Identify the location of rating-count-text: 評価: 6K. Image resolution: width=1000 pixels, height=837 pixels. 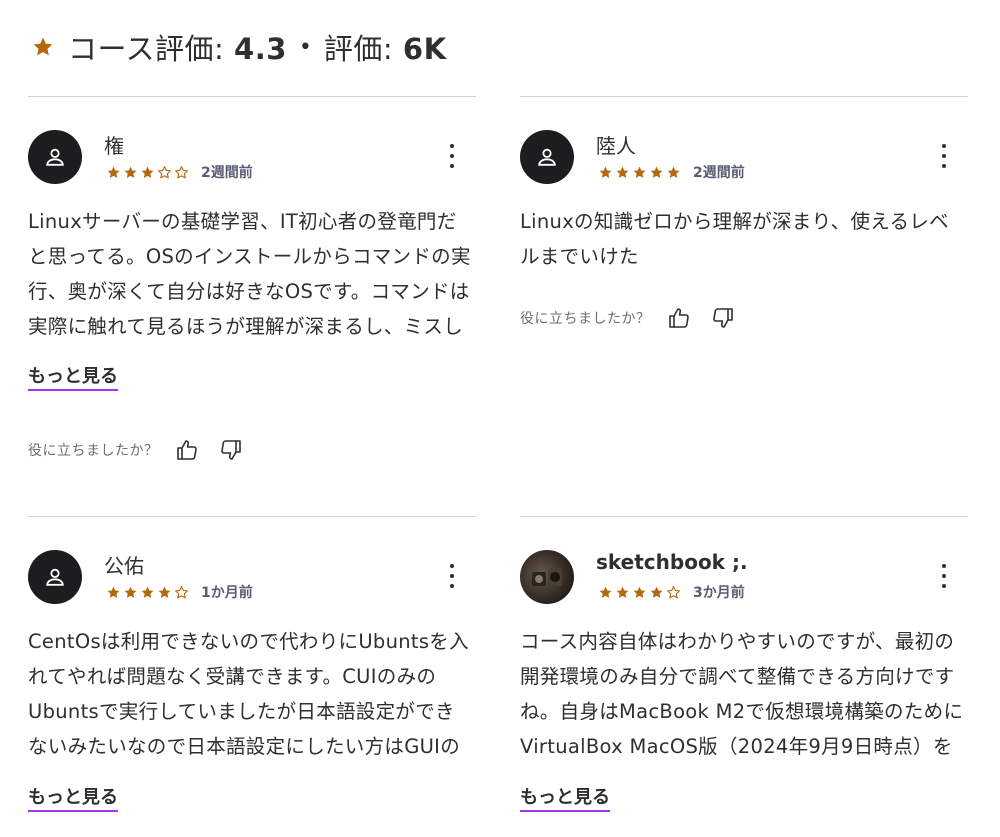
(385, 47).